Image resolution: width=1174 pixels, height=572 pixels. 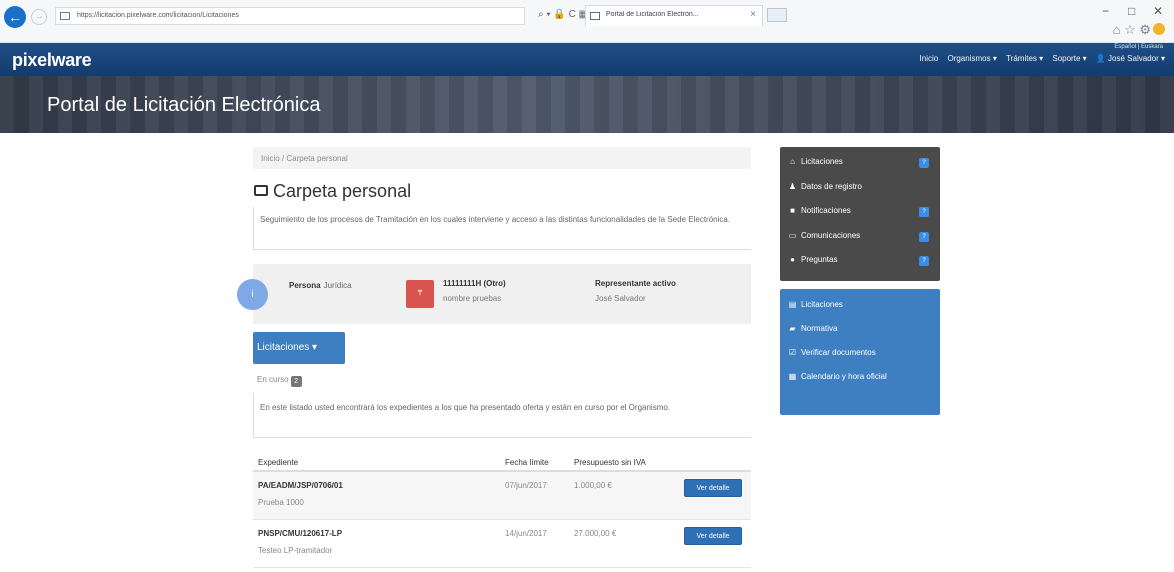 What do you see at coordinates (337, 285) in the screenshot?
I see `entity-type-value: Jurídica` at bounding box center [337, 285].